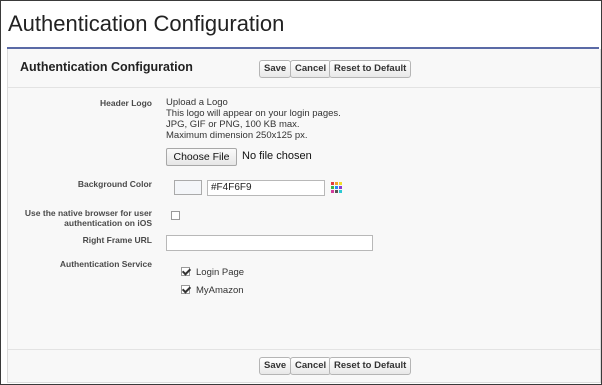 The image size is (602, 385). Describe the element at coordinates (370, 366) in the screenshot. I see `reset-to-default-button-bottom: Reset to Default` at that location.